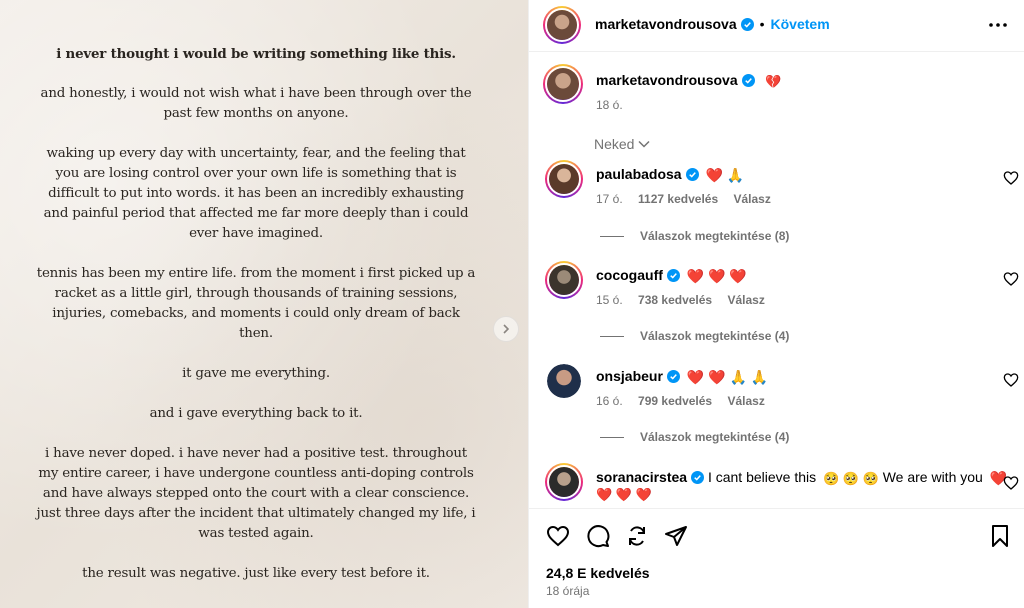  I want to click on commenter-username: paulabadosa, so click(639, 174).